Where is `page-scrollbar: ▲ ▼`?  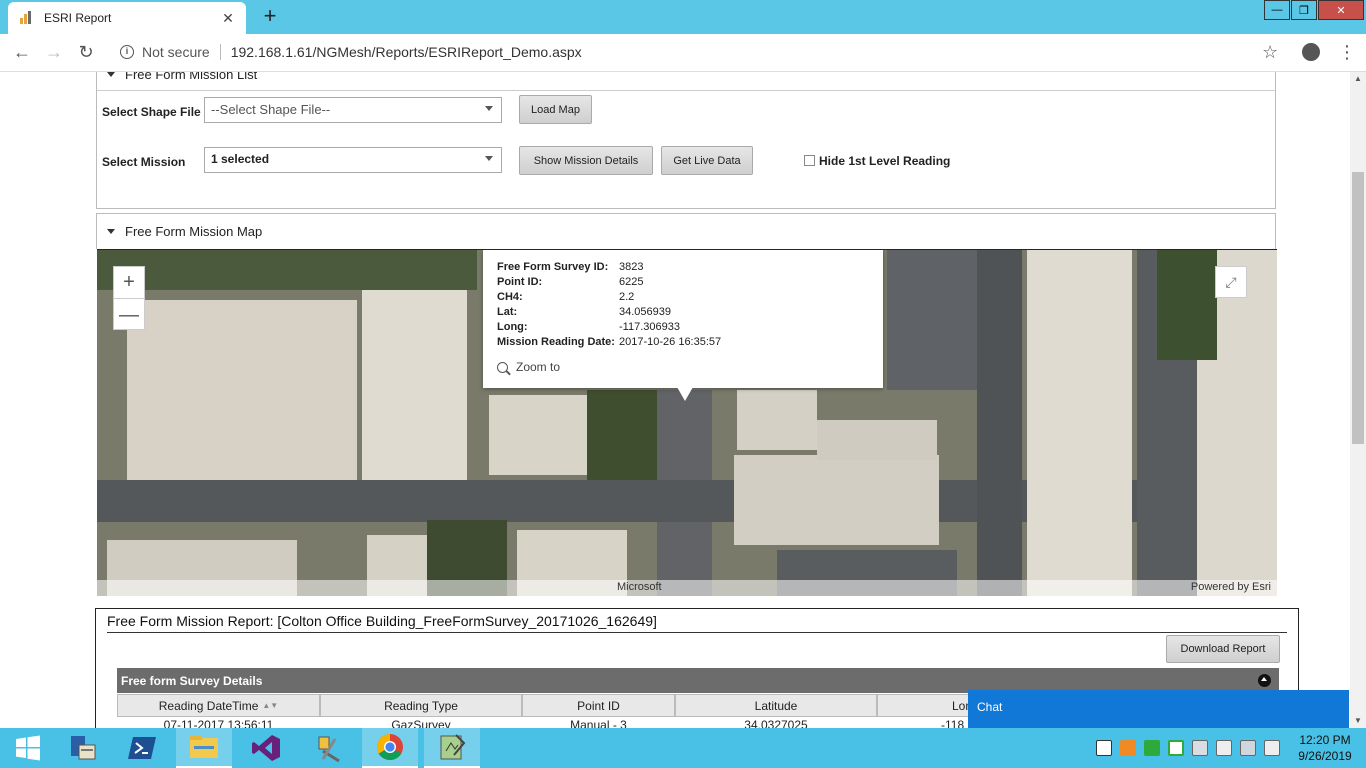
page-scrollbar: ▲ ▼ is located at coordinates (1358, 400).